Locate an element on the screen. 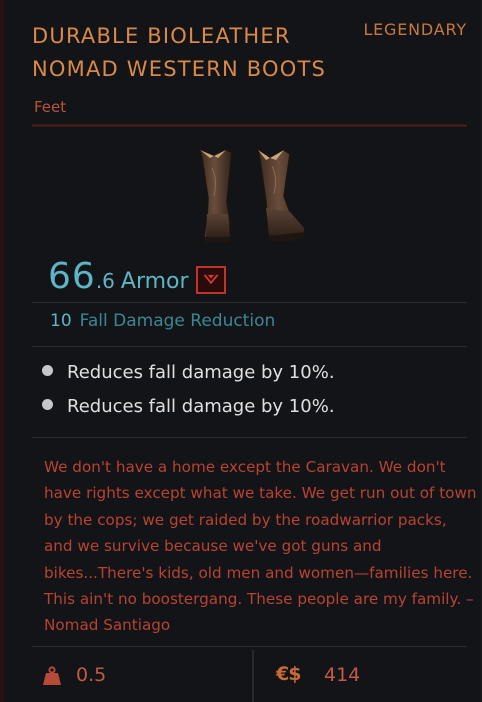 This screenshot has width=482, height=702. item-footer: 0.5 €$ 414 is located at coordinates (242, 676).